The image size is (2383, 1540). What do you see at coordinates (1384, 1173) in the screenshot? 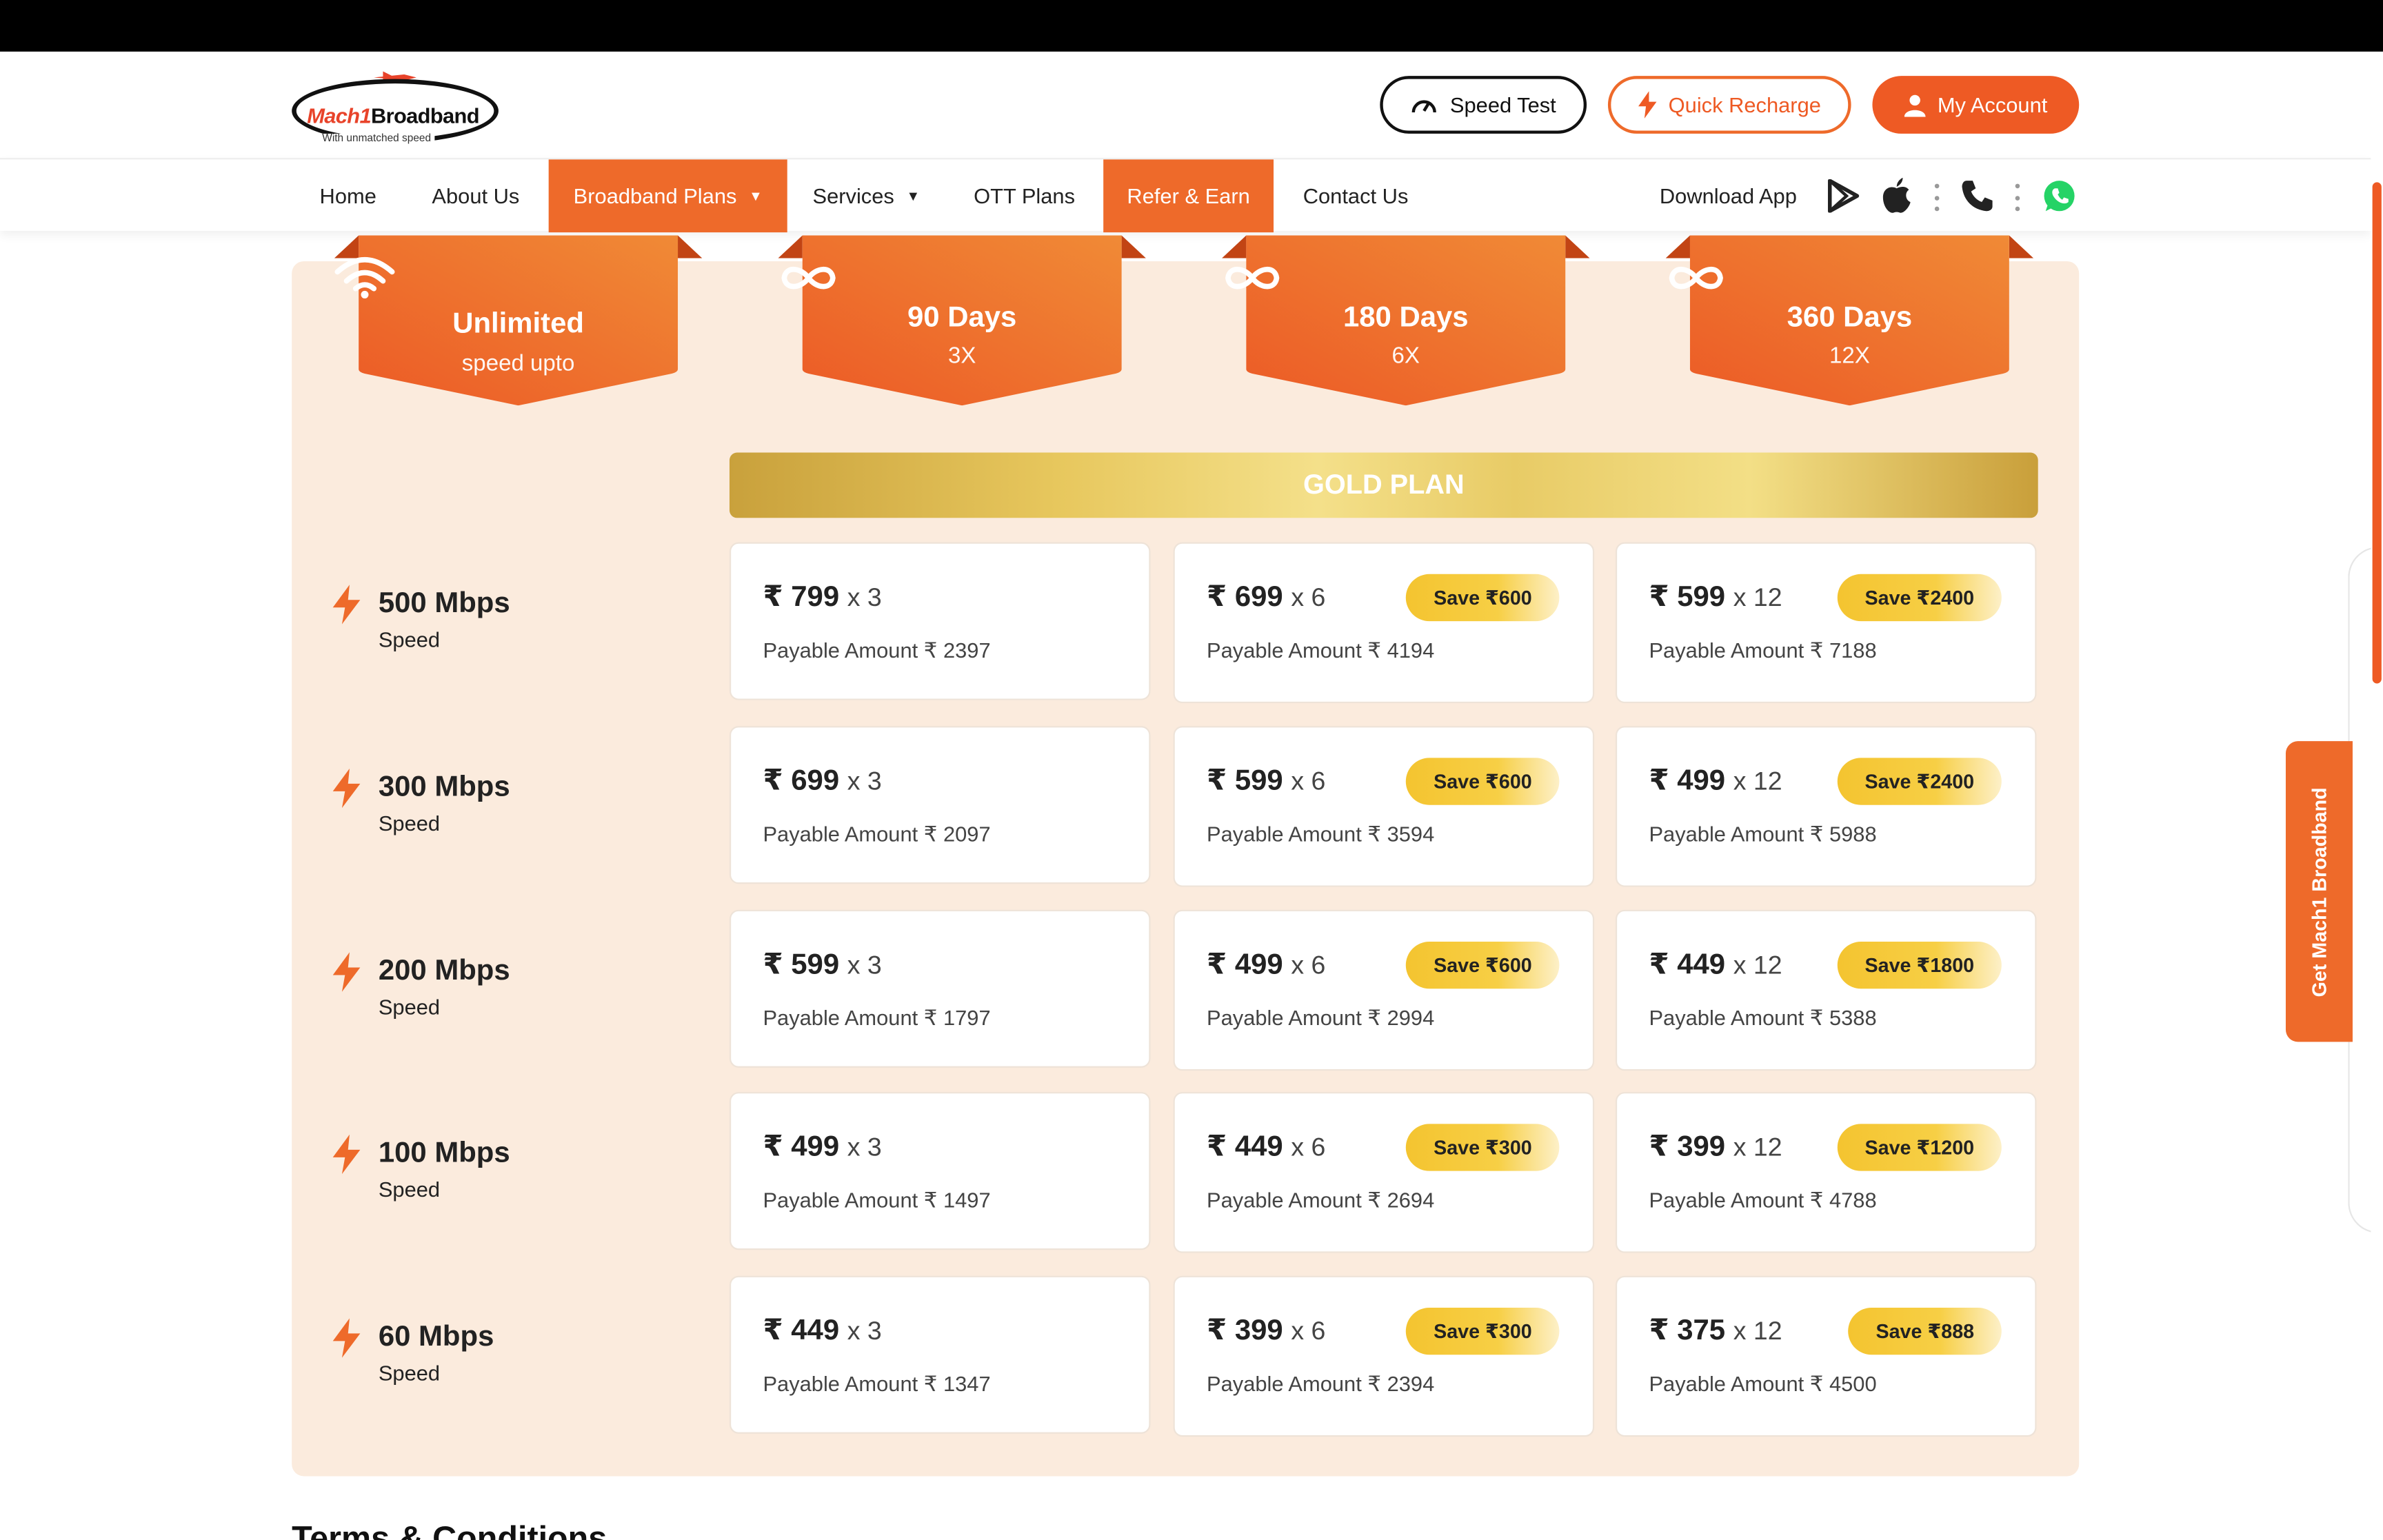
I see `plan-card: ₹ 449 x 6 Payable Amount ₹ 2694 Save ₹300` at bounding box center [1384, 1173].